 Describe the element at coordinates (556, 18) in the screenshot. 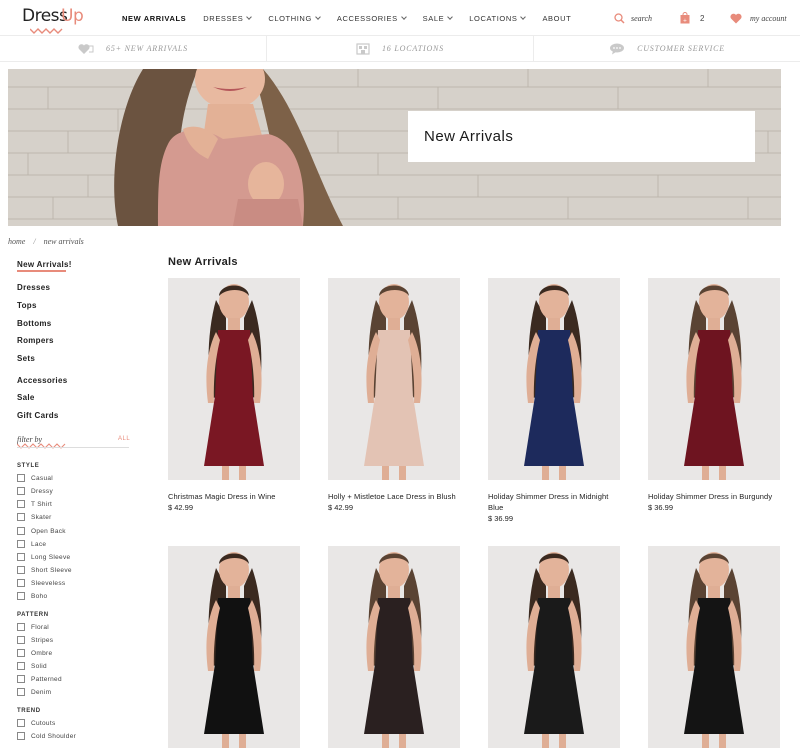

I see `nav-about: ABOUT` at that location.